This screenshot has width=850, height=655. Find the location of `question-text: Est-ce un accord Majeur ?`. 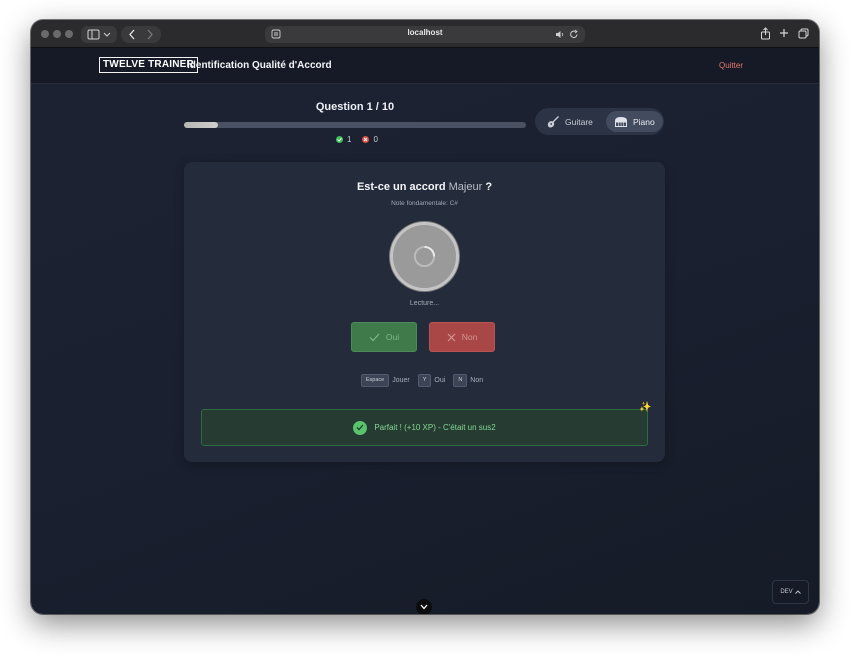

question-text: Est-ce un accord Majeur ? is located at coordinates (424, 187).